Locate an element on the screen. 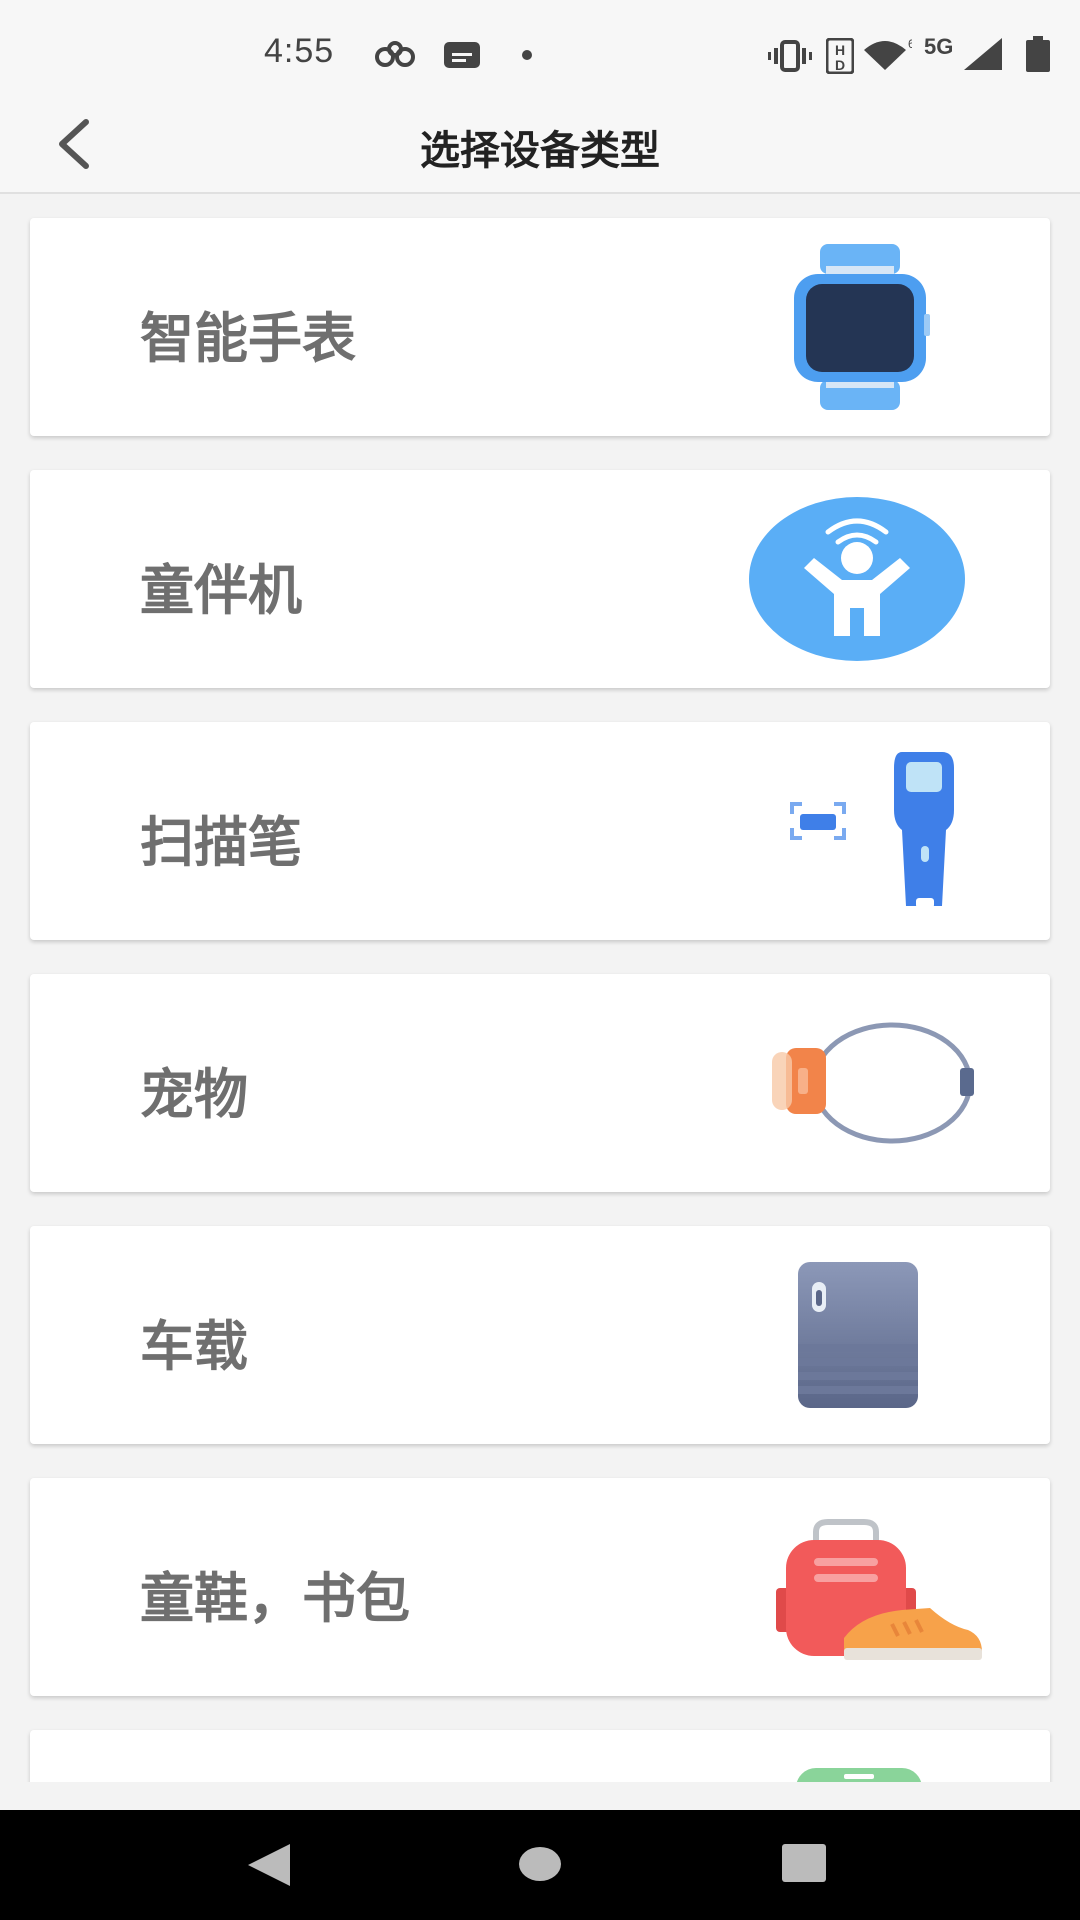 The width and height of the screenshot is (1080, 1920). page-title: 选择设备类型 is located at coordinates (540, 151).